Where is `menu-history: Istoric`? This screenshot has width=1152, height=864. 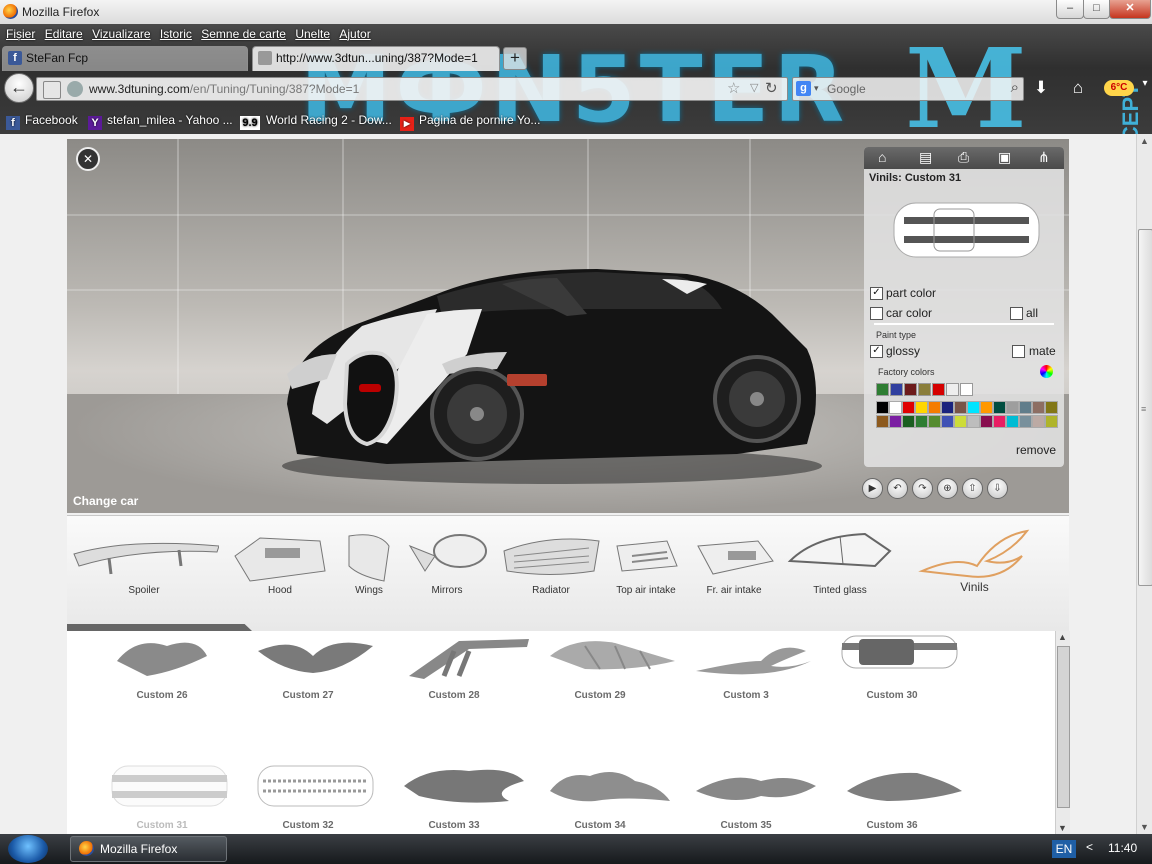
menu-history: Istoric is located at coordinates (176, 34).